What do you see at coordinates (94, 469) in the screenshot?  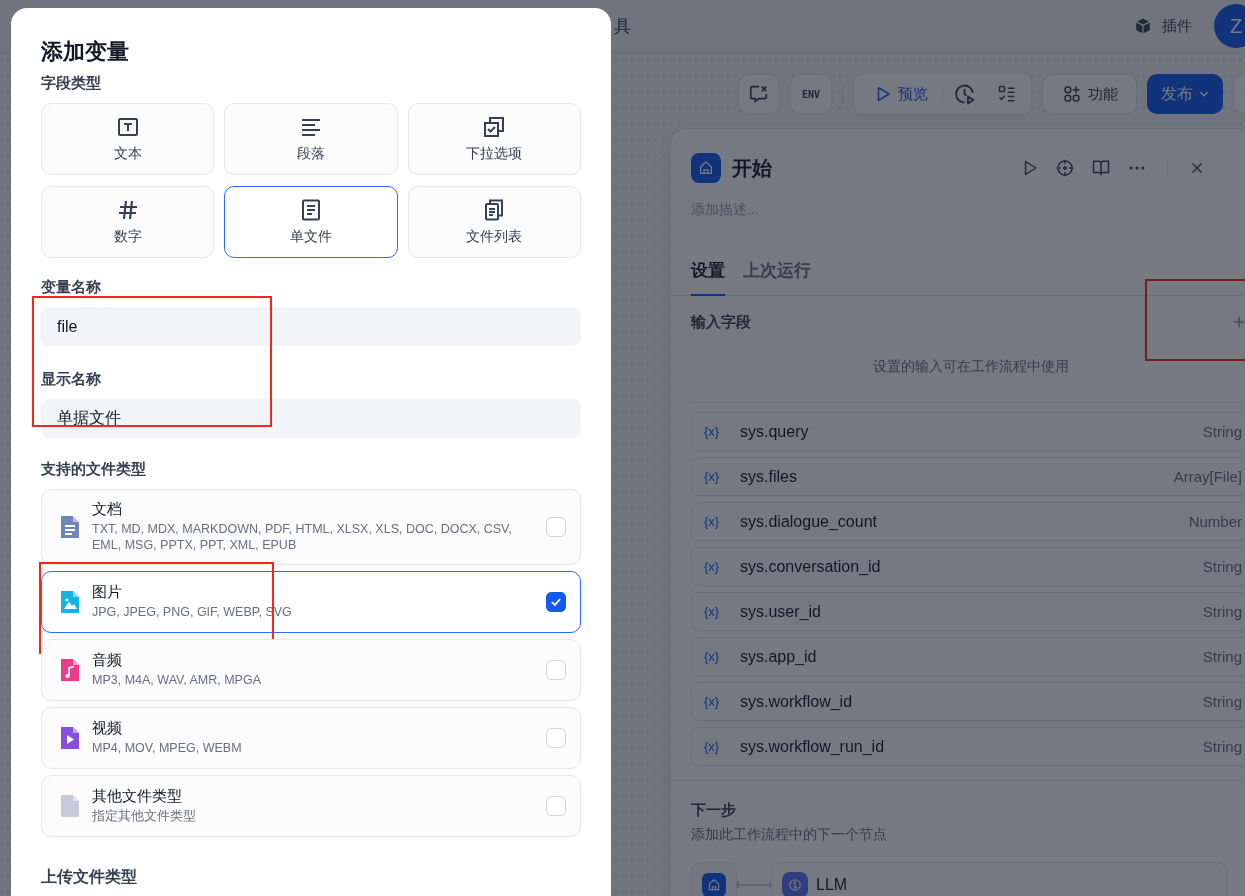 I see `field-label: 支持的文件类型` at bounding box center [94, 469].